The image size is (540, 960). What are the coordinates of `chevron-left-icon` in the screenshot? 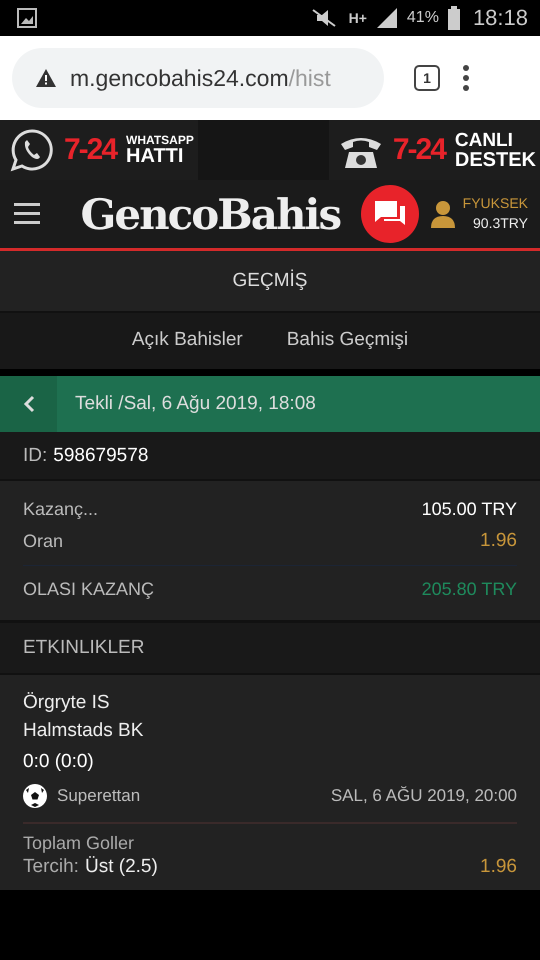 It's located at (28, 404).